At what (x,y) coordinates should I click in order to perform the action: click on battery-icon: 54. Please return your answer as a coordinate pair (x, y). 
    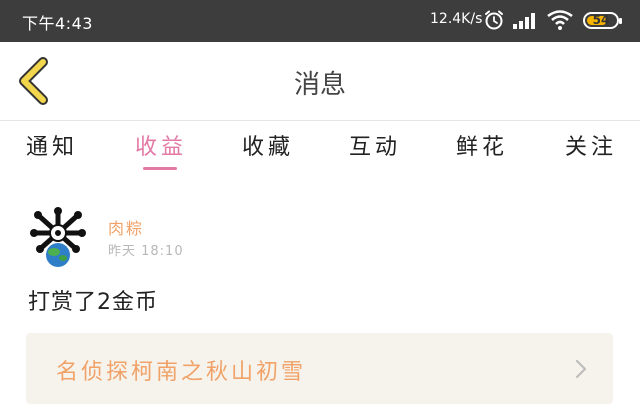
    Looking at the image, I should click on (602, 20).